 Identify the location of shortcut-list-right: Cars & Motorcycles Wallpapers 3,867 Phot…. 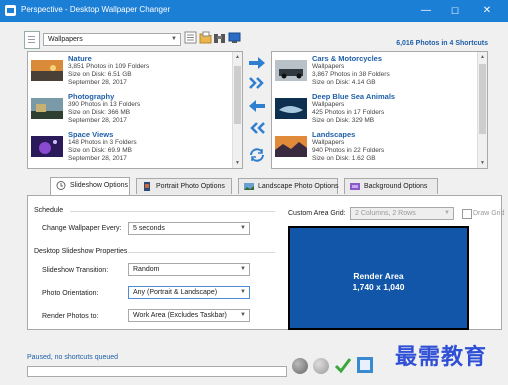
(379, 110).